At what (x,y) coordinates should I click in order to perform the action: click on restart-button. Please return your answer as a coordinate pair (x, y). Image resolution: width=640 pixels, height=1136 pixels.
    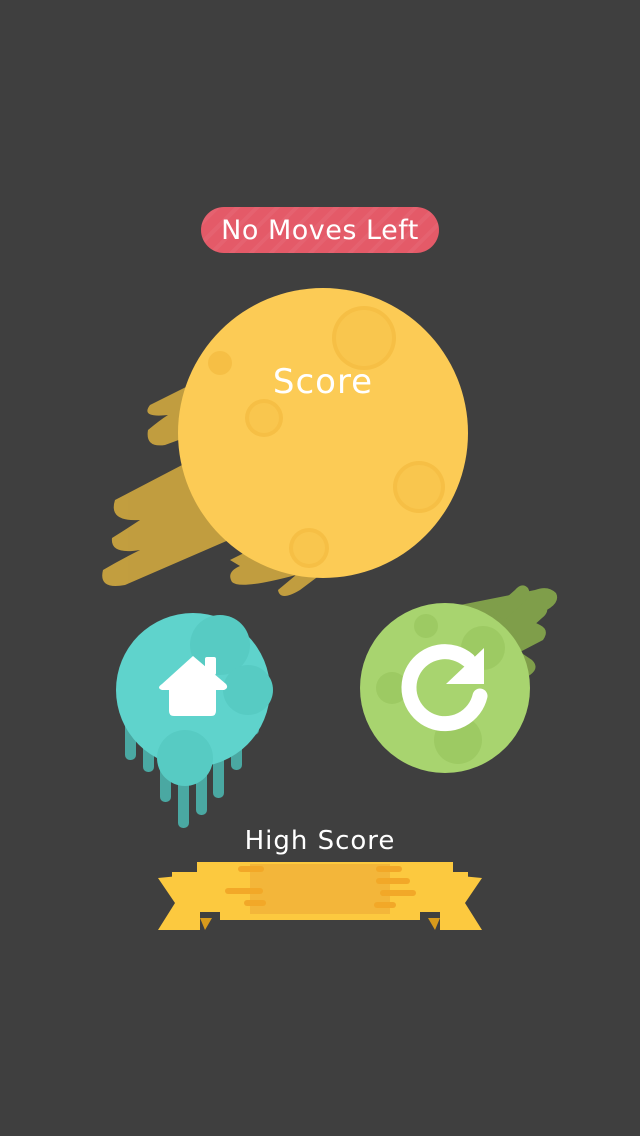
    Looking at the image, I should click on (445, 688).